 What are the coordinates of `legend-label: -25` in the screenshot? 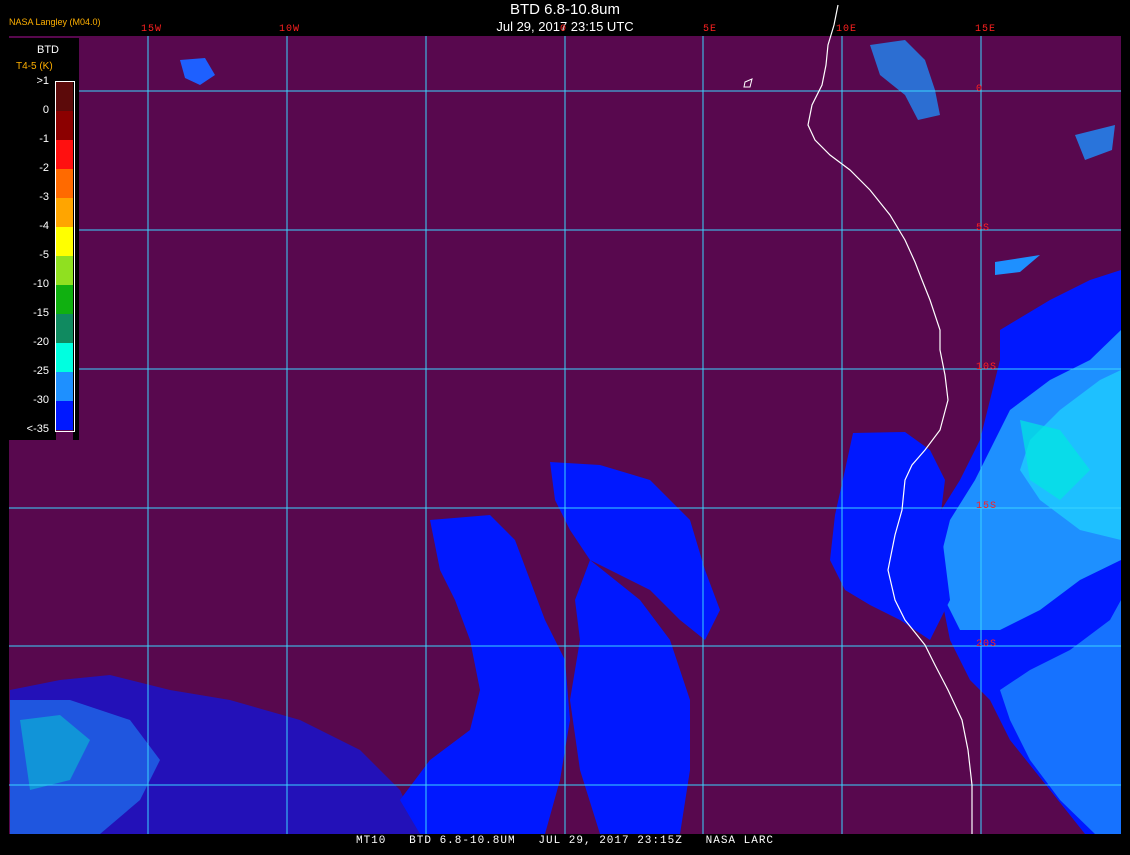 It's located at (41, 371).